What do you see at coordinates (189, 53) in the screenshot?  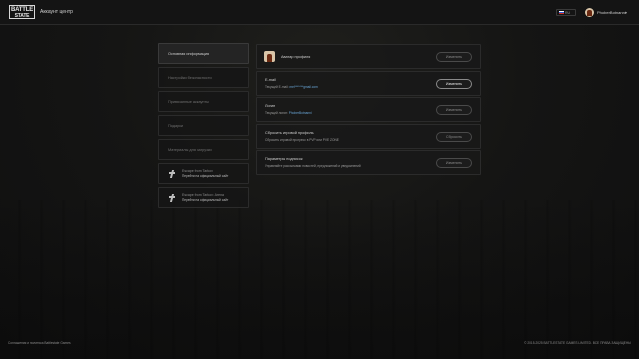 I see `sidebar-item-label: Основная информация` at bounding box center [189, 53].